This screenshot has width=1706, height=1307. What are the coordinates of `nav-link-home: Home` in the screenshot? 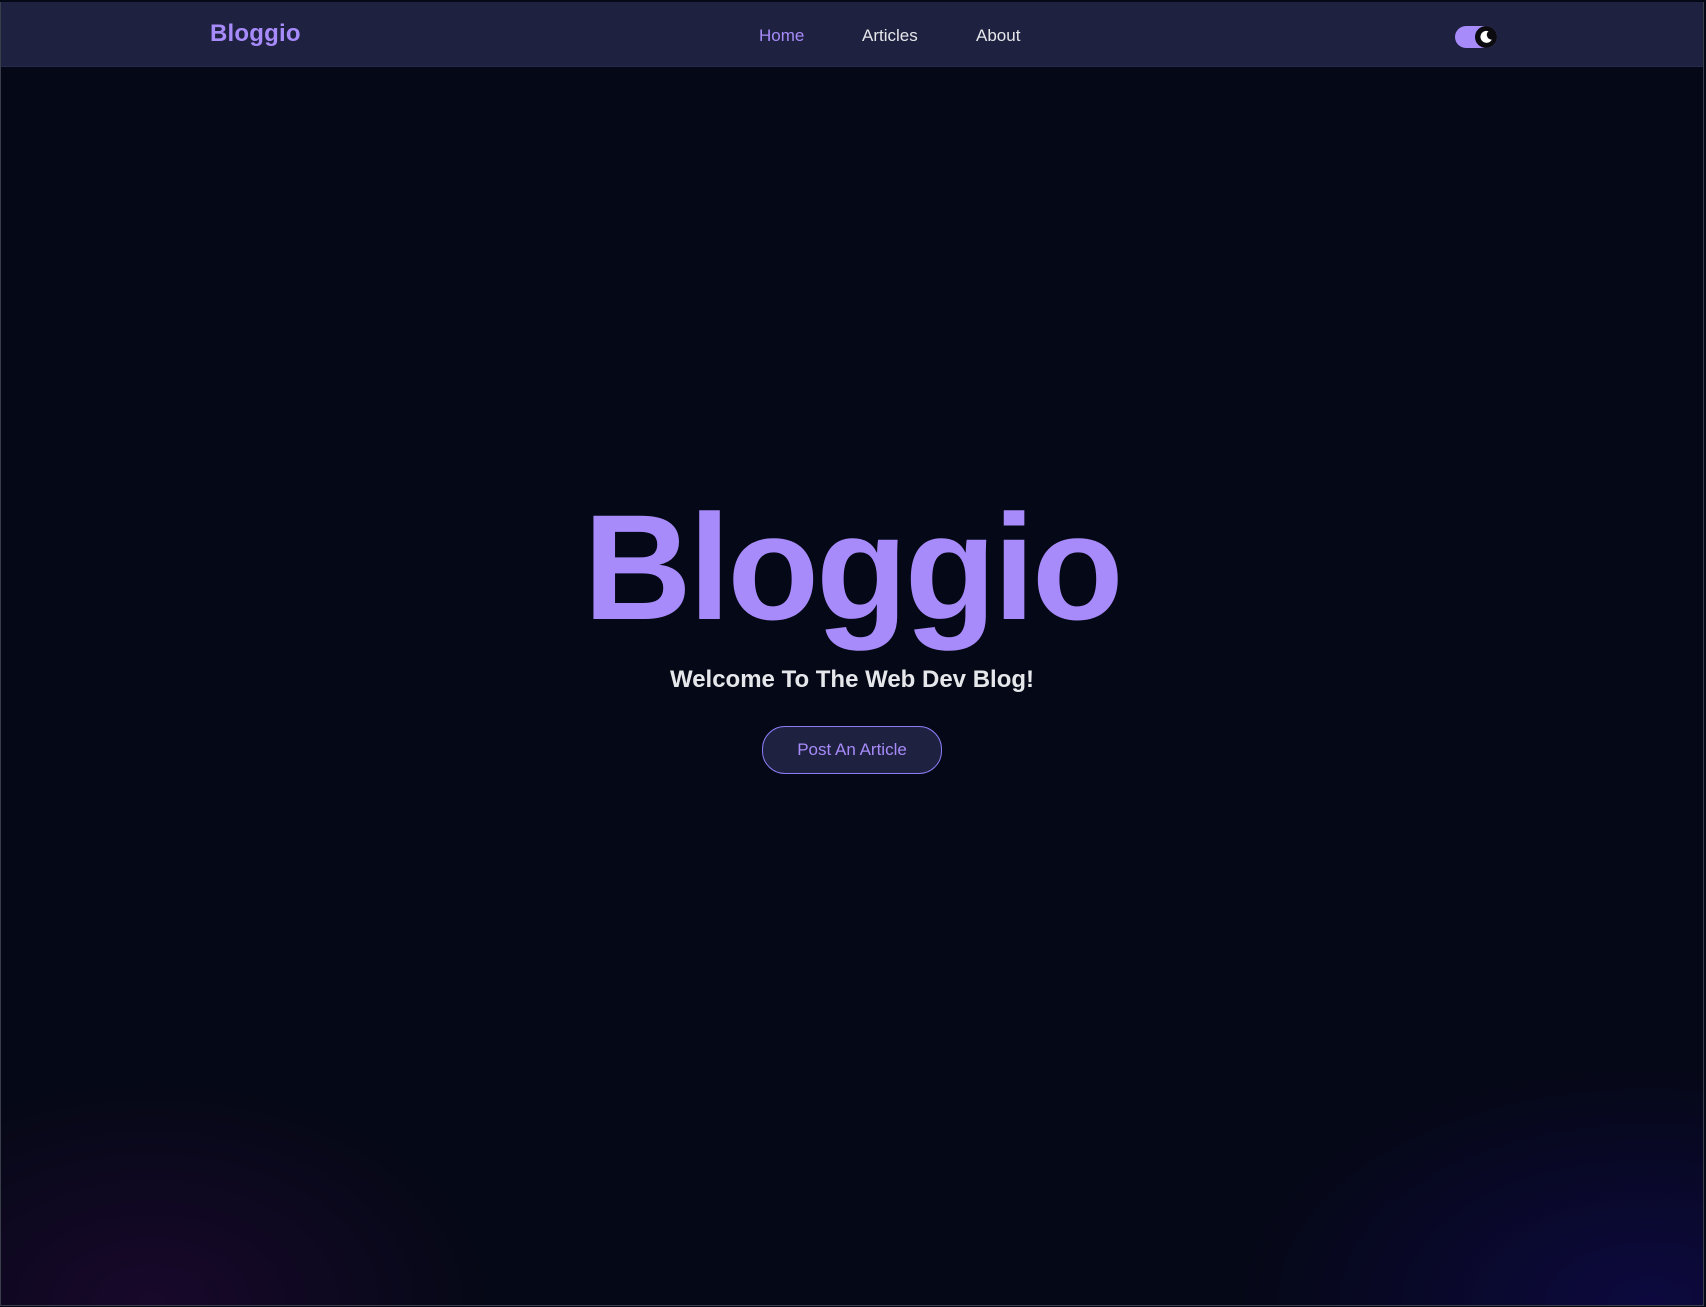 It's located at (781, 36).